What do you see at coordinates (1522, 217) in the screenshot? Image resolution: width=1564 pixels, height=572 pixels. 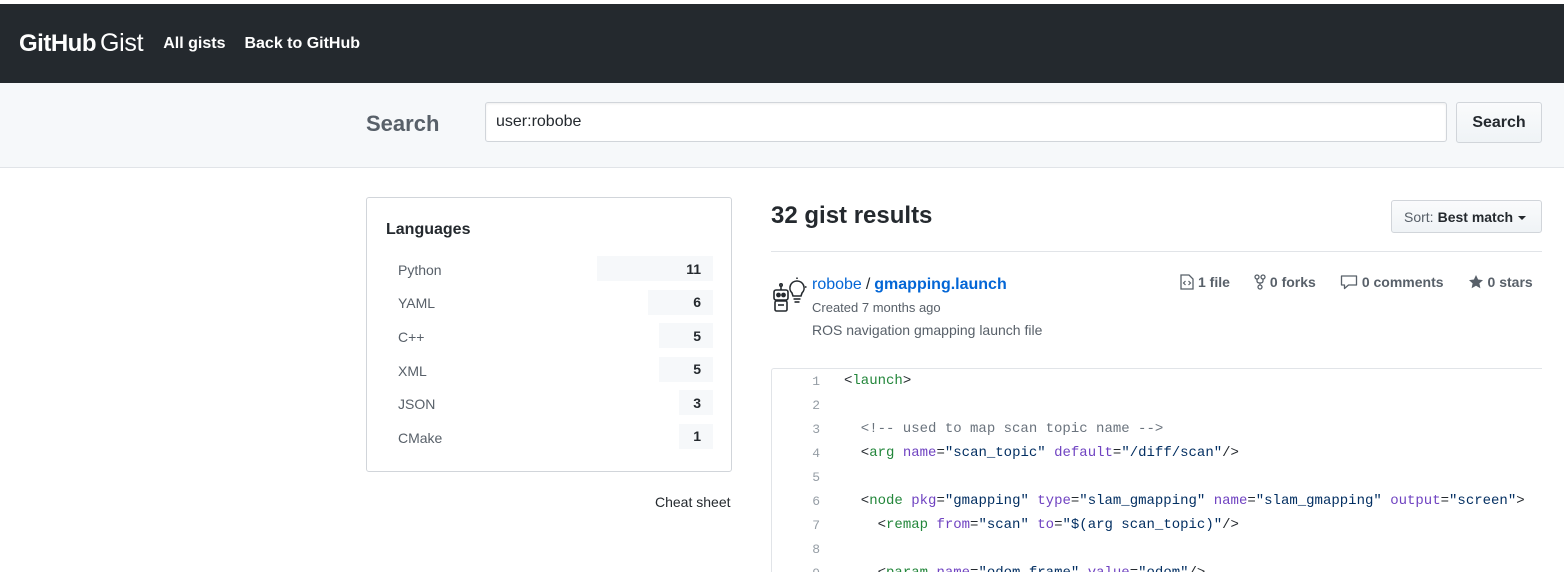 I see `caret-down-icon` at bounding box center [1522, 217].